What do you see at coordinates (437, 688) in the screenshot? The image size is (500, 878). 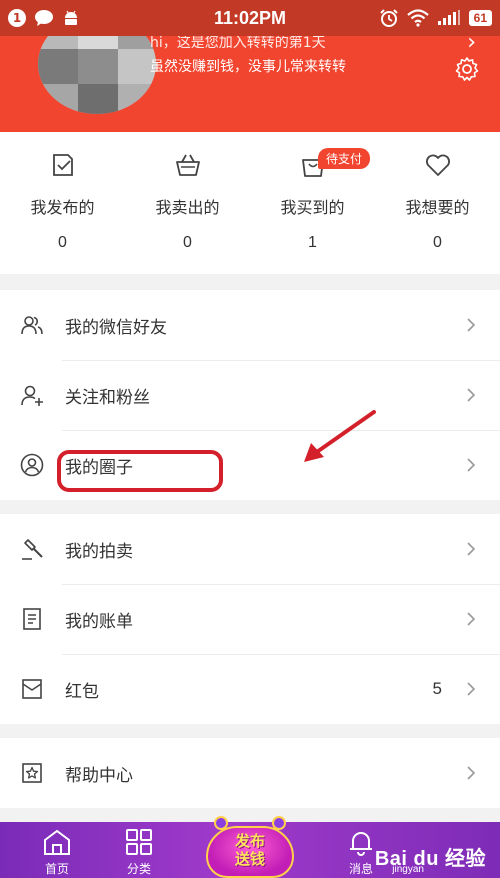 I see `red-envelope-count: 5` at bounding box center [437, 688].